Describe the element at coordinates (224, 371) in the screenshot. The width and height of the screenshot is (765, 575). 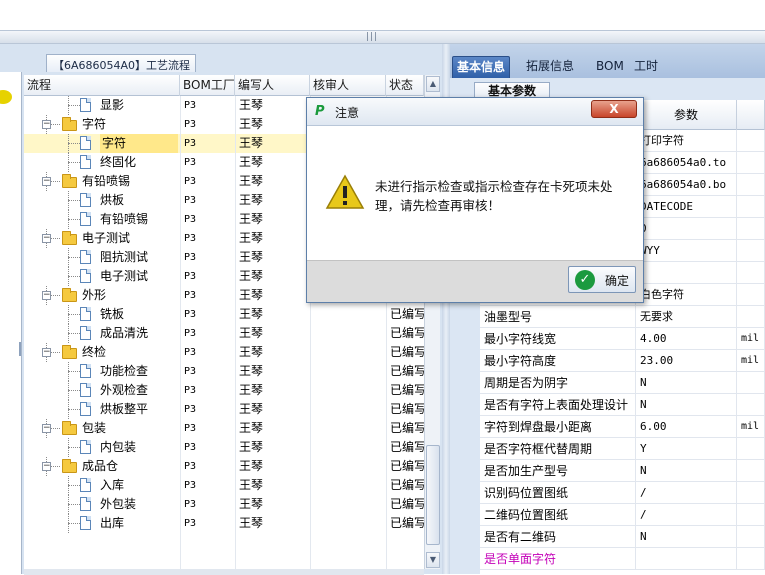
I see `table-row: 功能检查 P3 王琴 已编写` at that location.